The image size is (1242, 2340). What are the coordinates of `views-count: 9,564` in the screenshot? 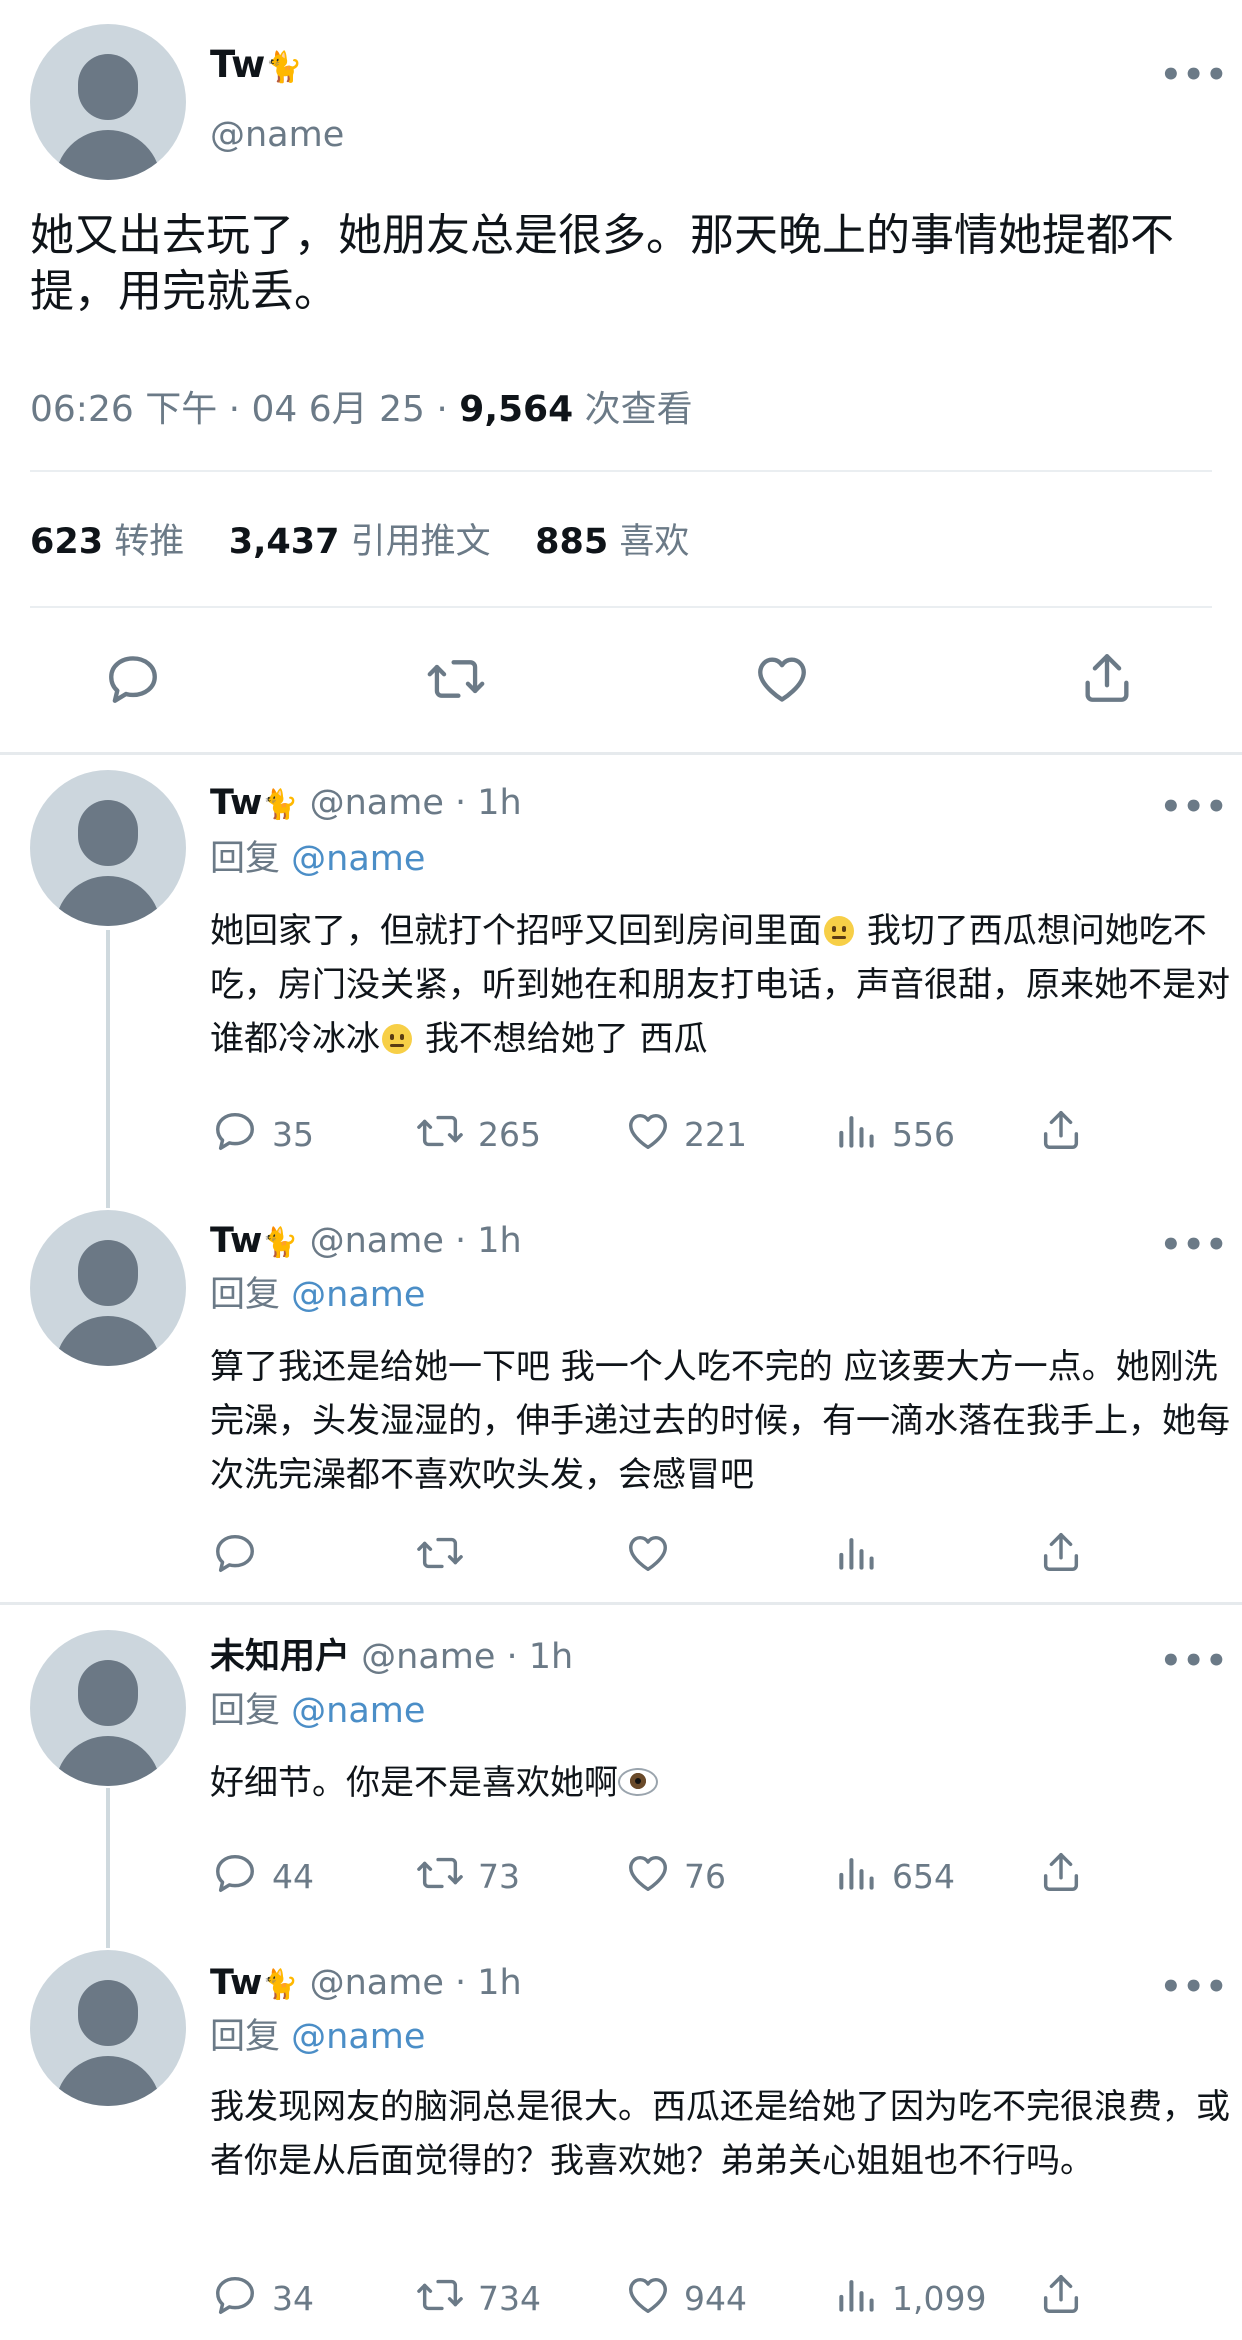 It's located at (516, 409).